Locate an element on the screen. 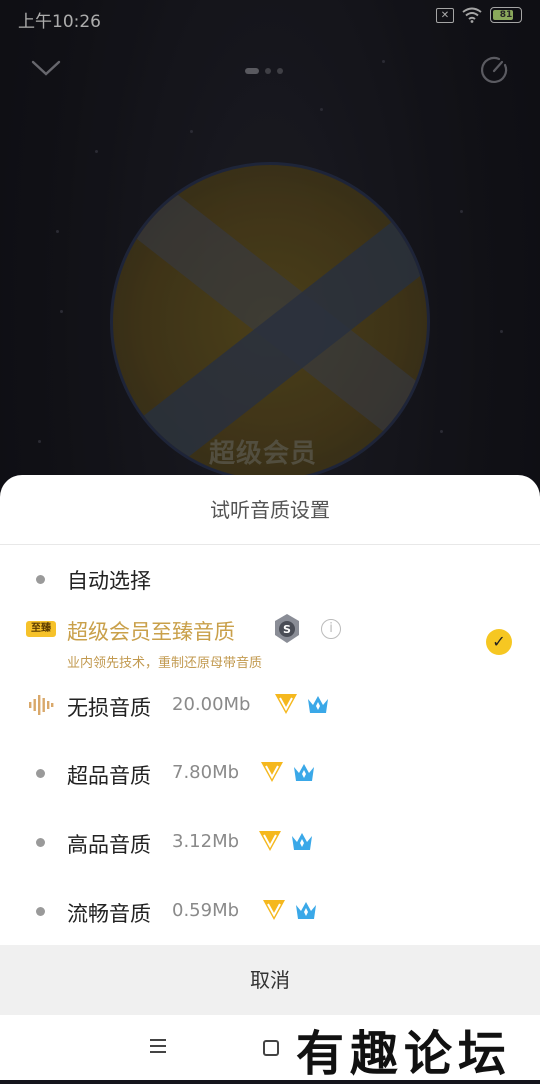 This screenshot has width=540, height=1084. svg-text: S is located at coordinates (287, 629).